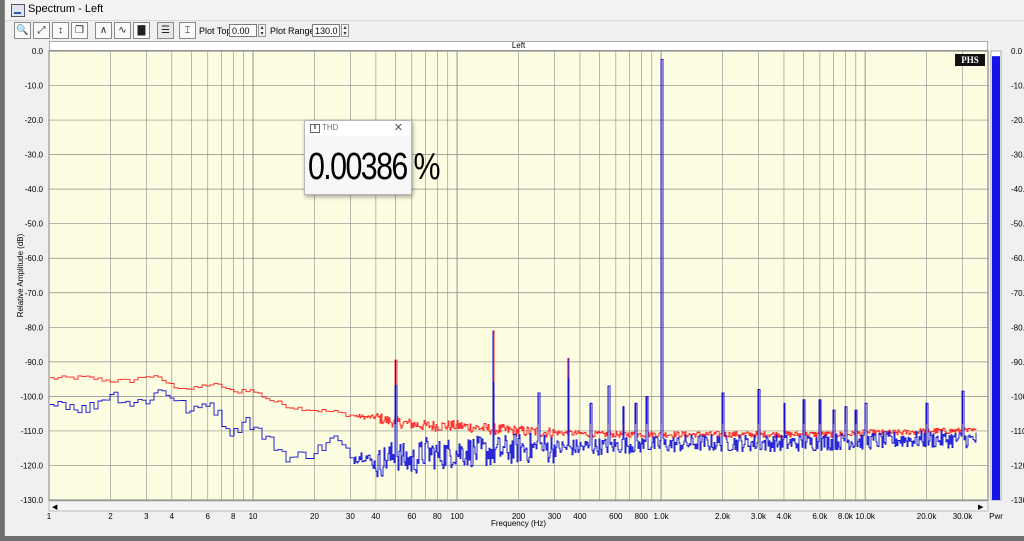 This screenshot has height=541, width=1024. I want to click on x-tick-label: 400, so click(580, 516).